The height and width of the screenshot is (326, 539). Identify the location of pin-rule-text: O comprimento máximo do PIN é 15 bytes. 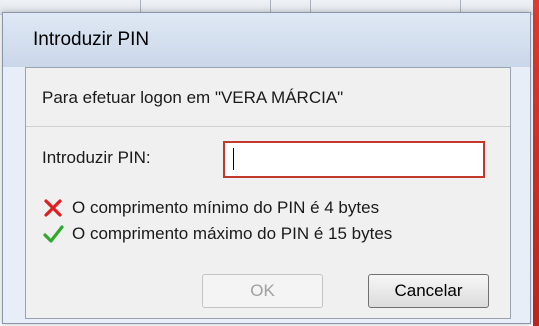
(232, 233).